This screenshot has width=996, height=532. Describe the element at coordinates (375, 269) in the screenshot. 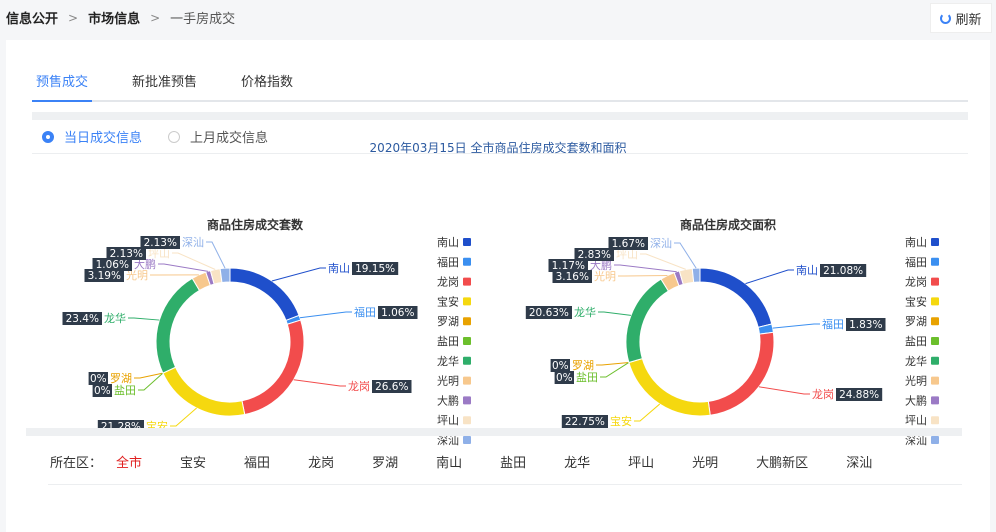

I see `slice-value-label: 19.15%` at that location.